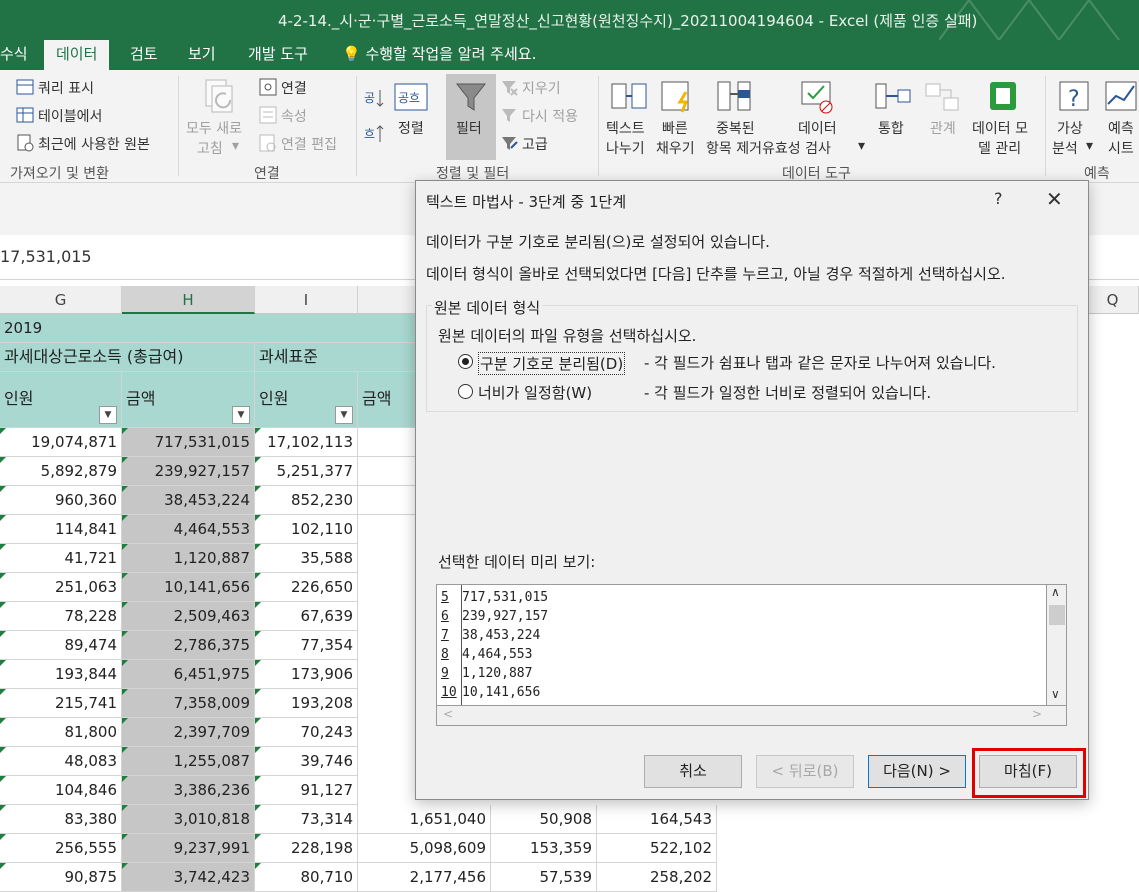  Describe the element at coordinates (61, 790) in the screenshot. I see `cell-headcount: 104,846` at that location.